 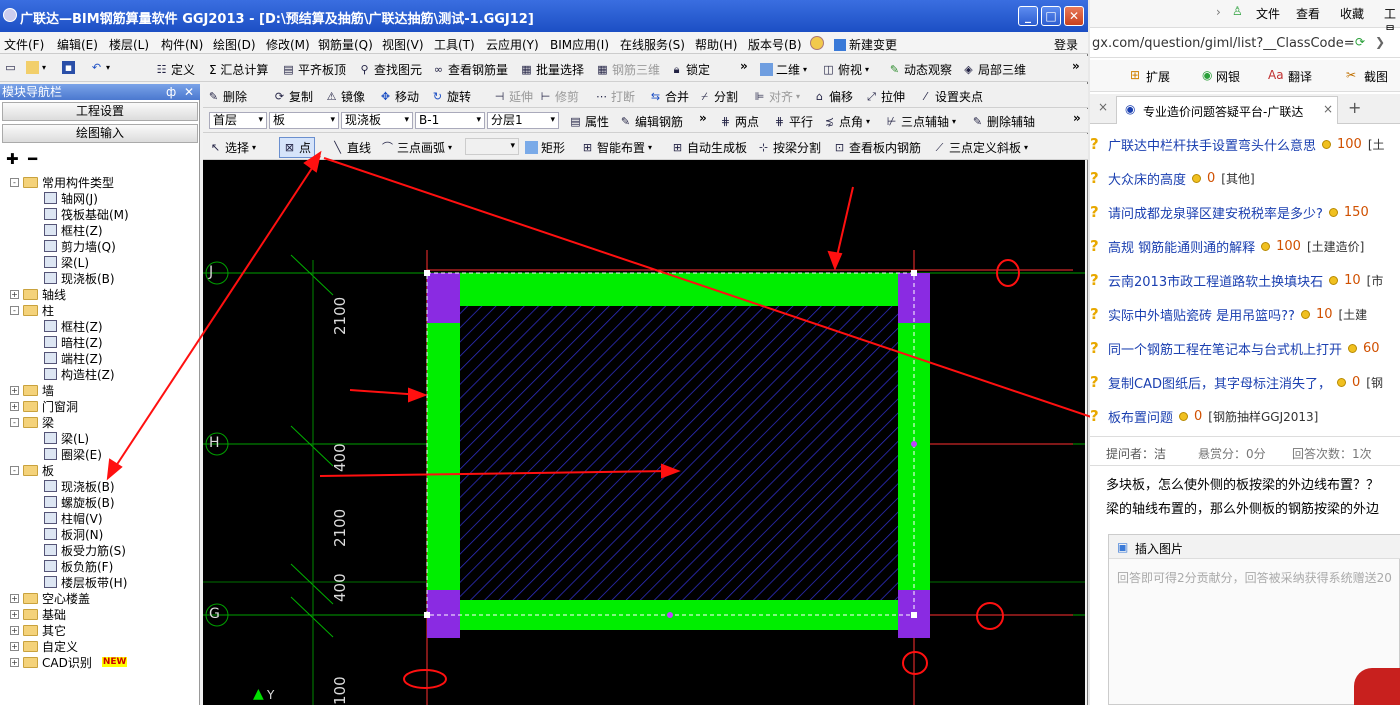 I want to click on active-tab: ◉ 专业造价问题答疑平台-广联达 ×, so click(x=1227, y=110).